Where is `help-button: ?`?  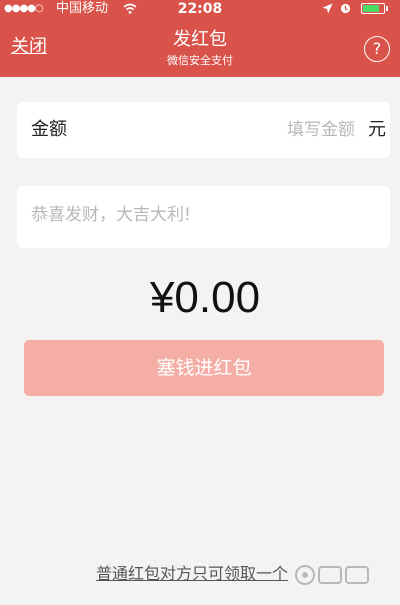
help-button: ? is located at coordinates (377, 49).